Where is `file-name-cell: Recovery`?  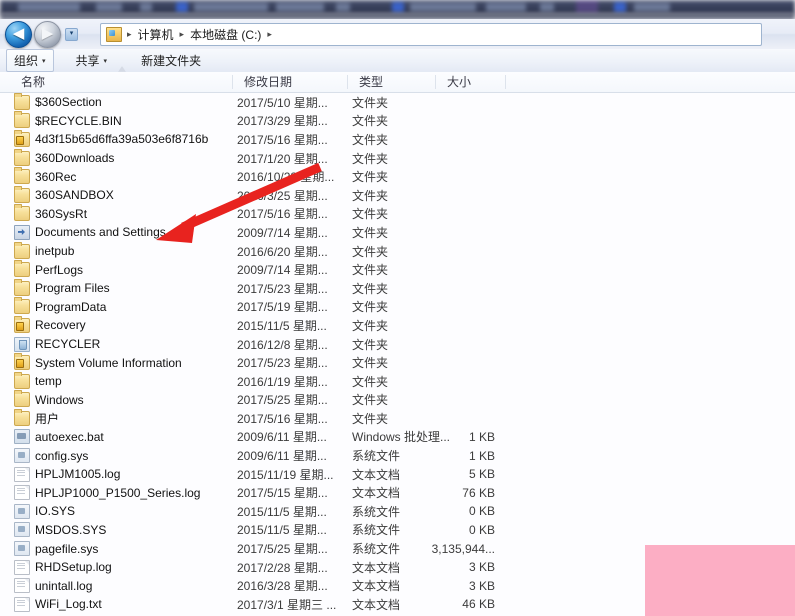 file-name-cell: Recovery is located at coordinates (50, 324).